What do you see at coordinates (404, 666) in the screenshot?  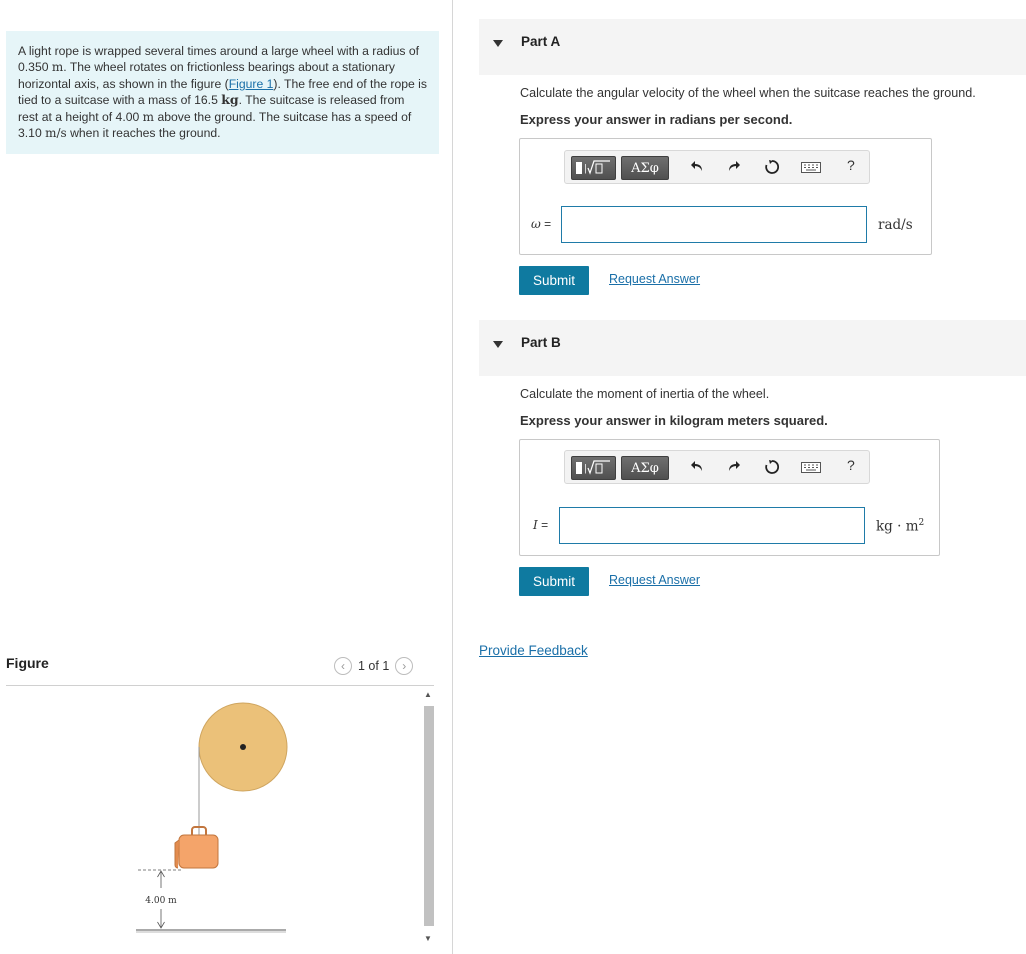 I see `next-figure-button: ›` at bounding box center [404, 666].